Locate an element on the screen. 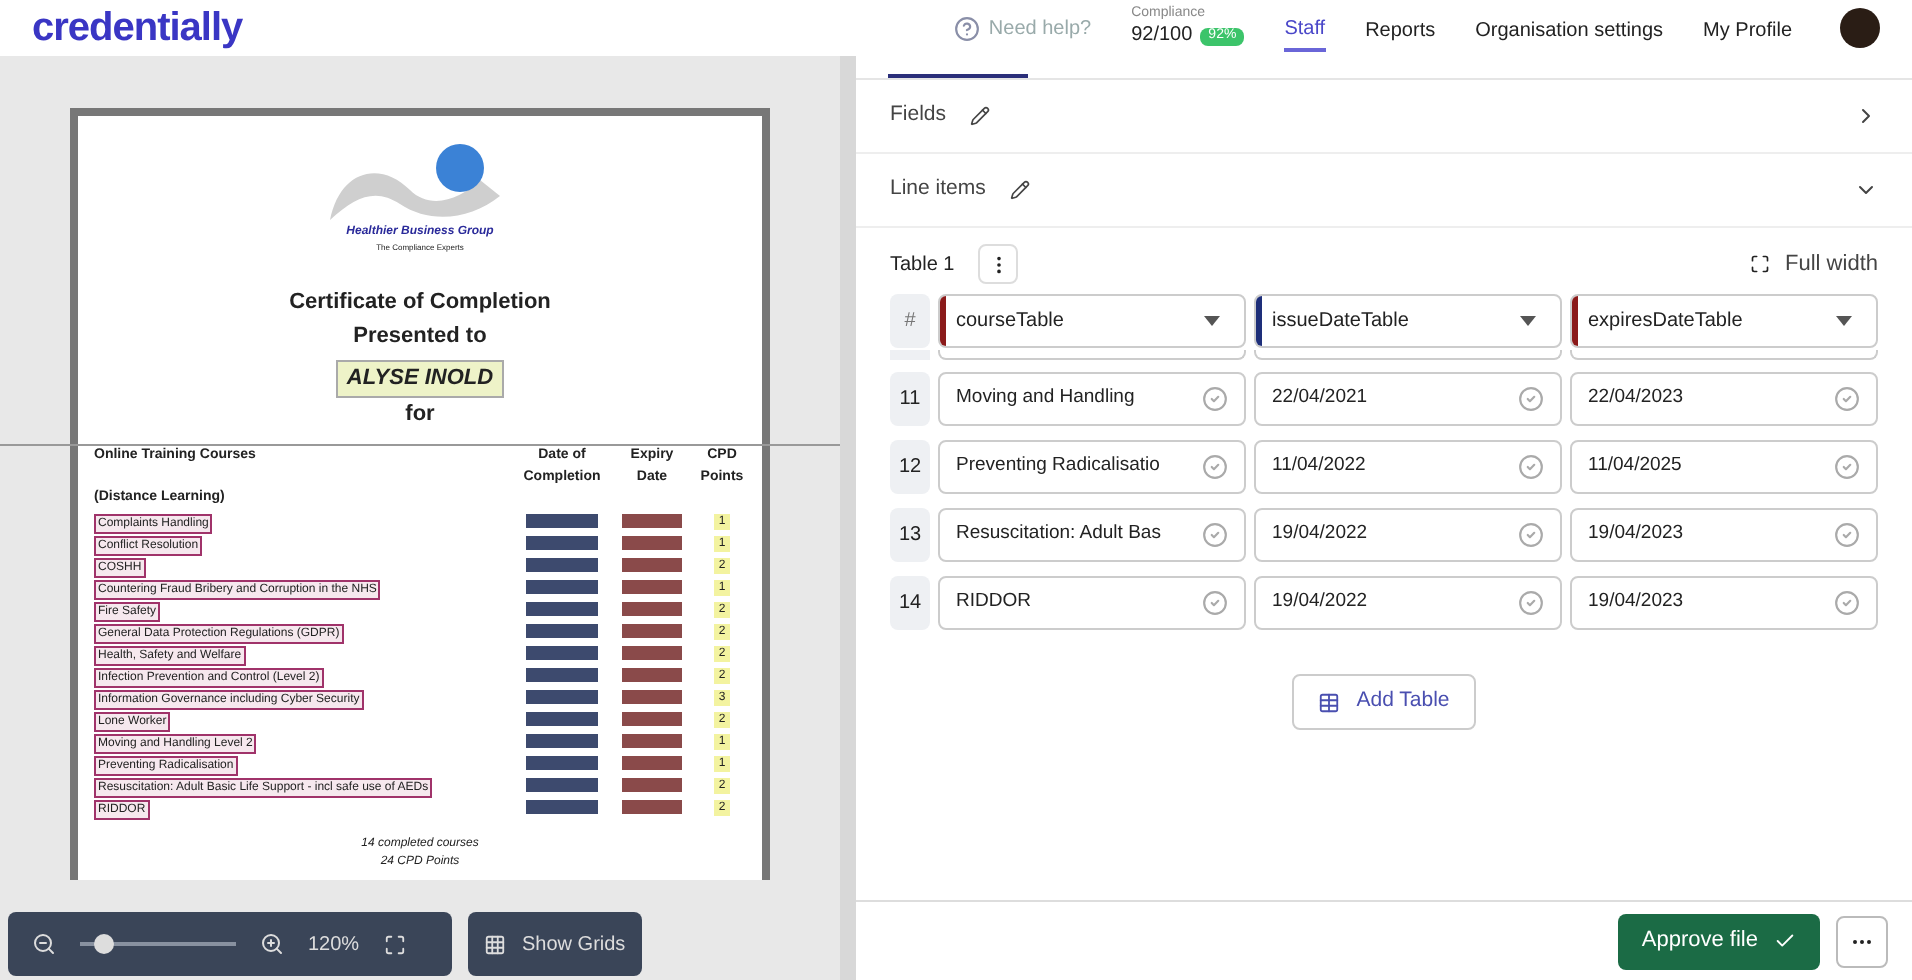 This screenshot has width=1912, height=980. cell-value: 19/04/2022 is located at coordinates (1320, 602).